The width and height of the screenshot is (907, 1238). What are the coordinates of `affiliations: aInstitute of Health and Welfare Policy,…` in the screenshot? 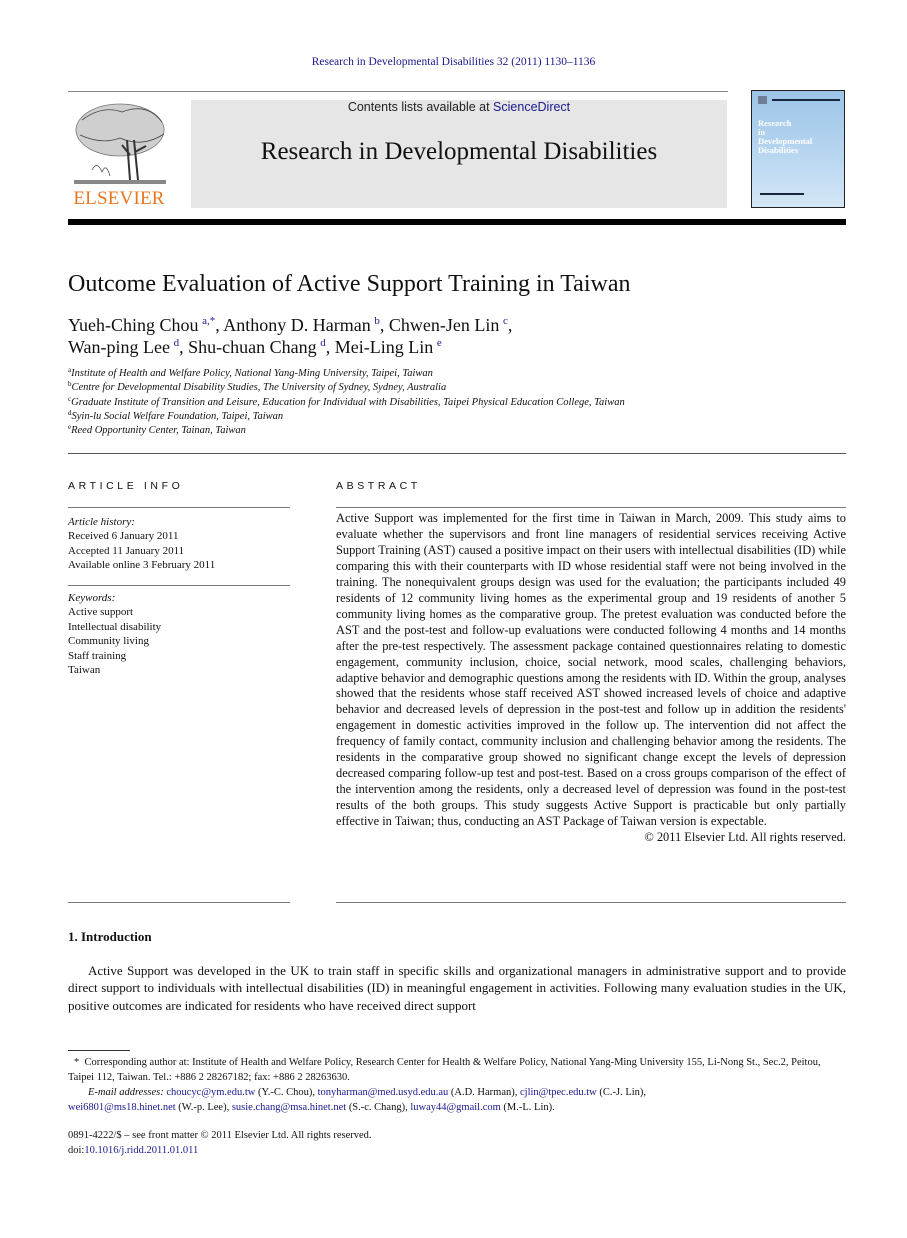 It's located at (346, 402).